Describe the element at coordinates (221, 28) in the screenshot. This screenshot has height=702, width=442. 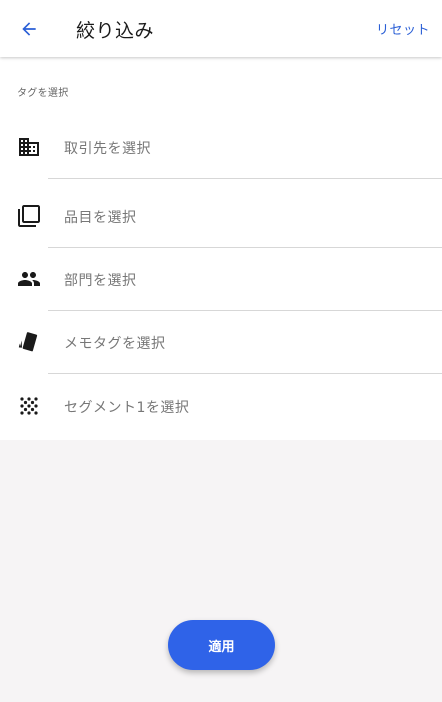
I see `app-bar: 絞り込み リセット` at that location.